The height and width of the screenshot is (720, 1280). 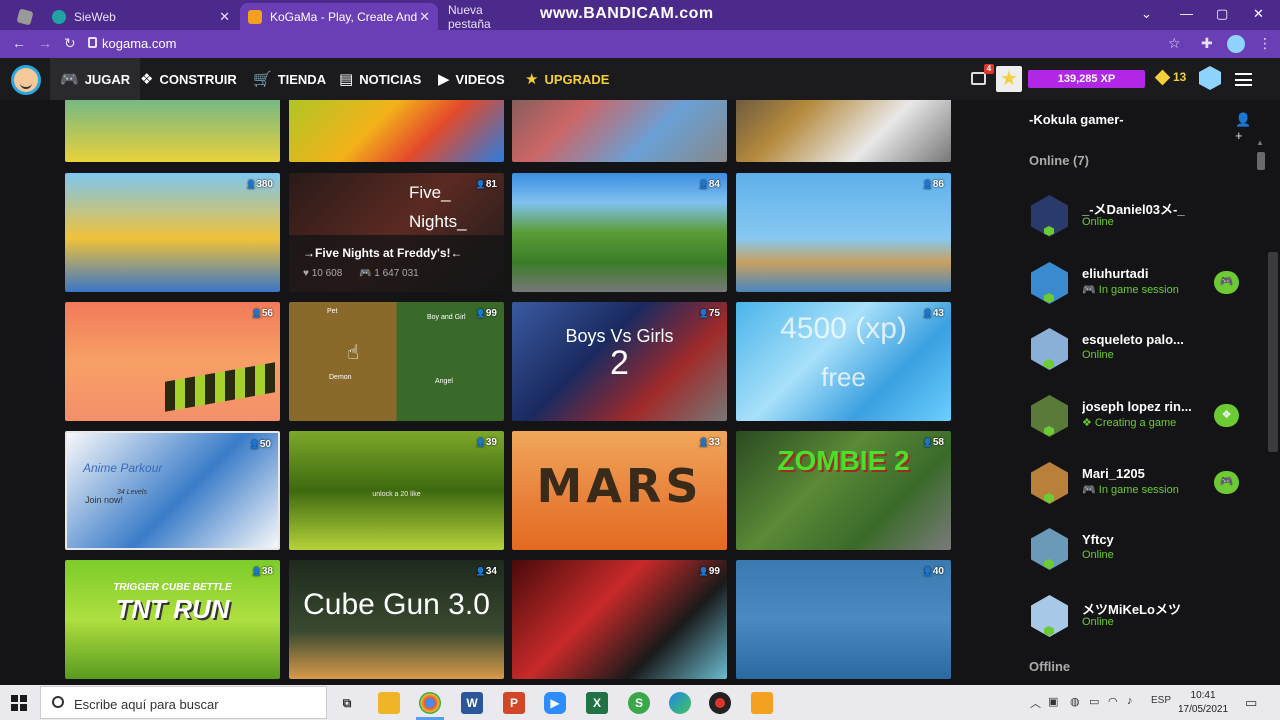 I want to click on game-card: 99, so click(x=619, y=619).